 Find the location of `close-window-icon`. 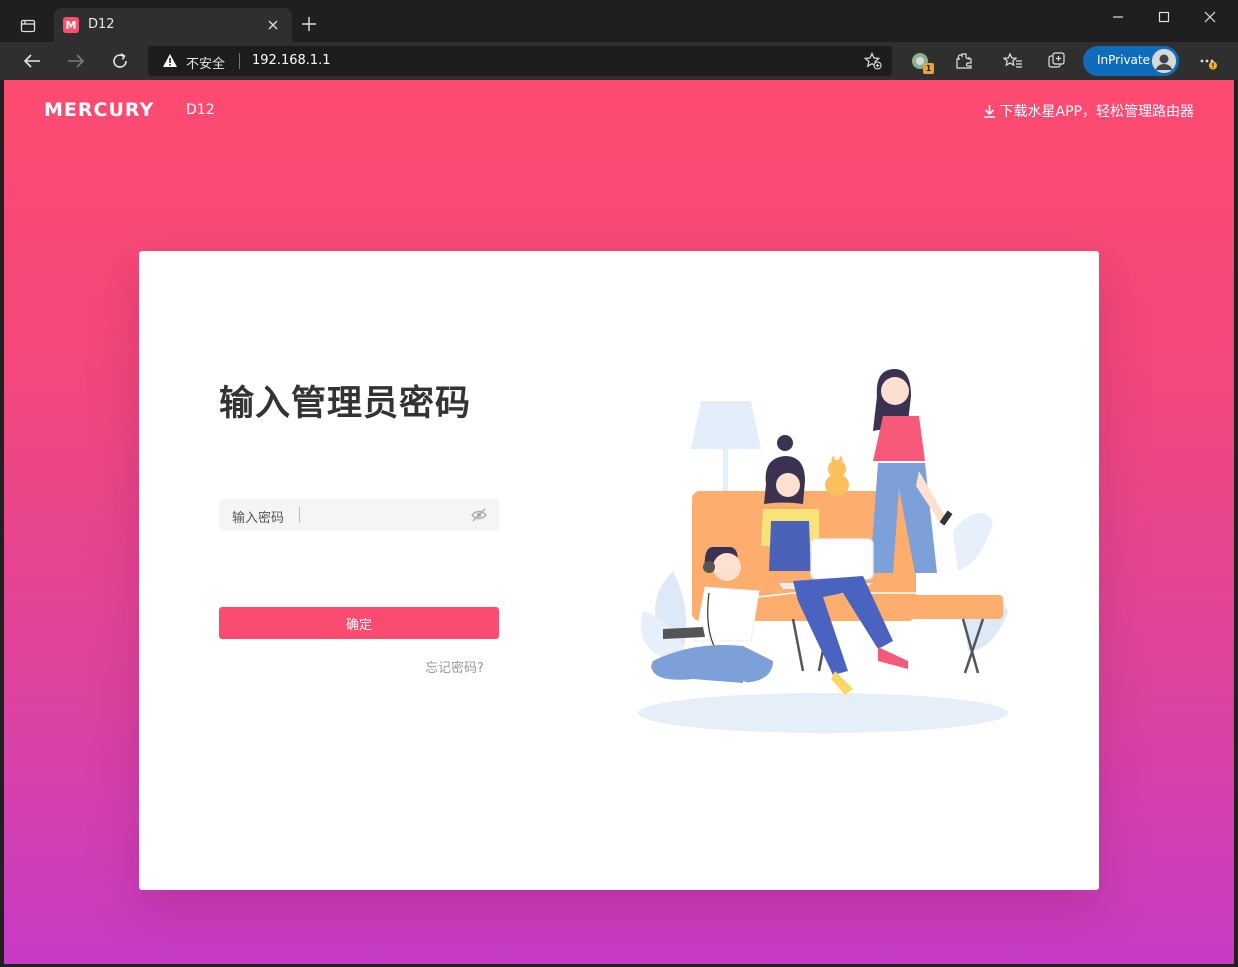

close-window-icon is located at coordinates (1210, 17).